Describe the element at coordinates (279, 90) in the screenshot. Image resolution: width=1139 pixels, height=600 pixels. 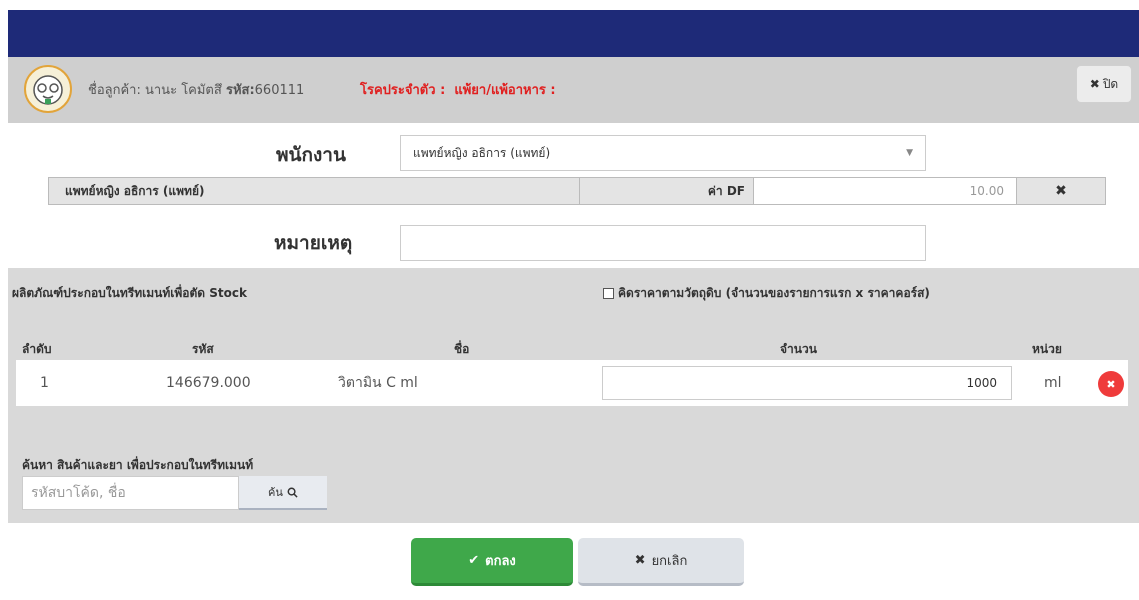
I see `customer-code: 660111` at that location.